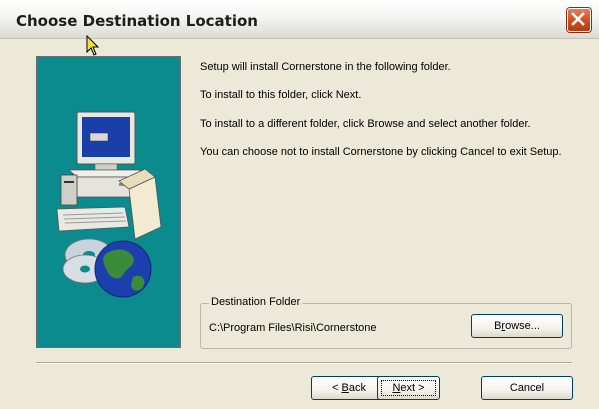 The image size is (599, 409). What do you see at coordinates (93, 45) in the screenshot?
I see `mouse-cursor-icon` at bounding box center [93, 45].